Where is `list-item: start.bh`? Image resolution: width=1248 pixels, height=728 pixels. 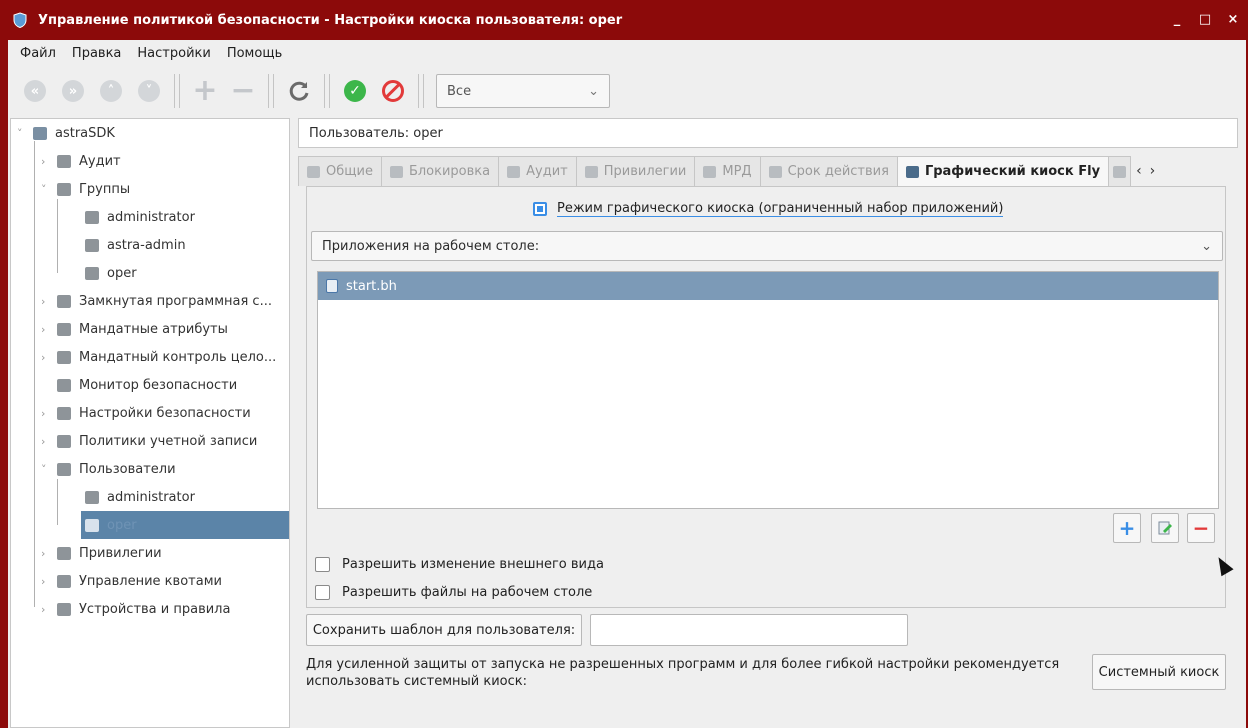 list-item: start.bh is located at coordinates (768, 286).